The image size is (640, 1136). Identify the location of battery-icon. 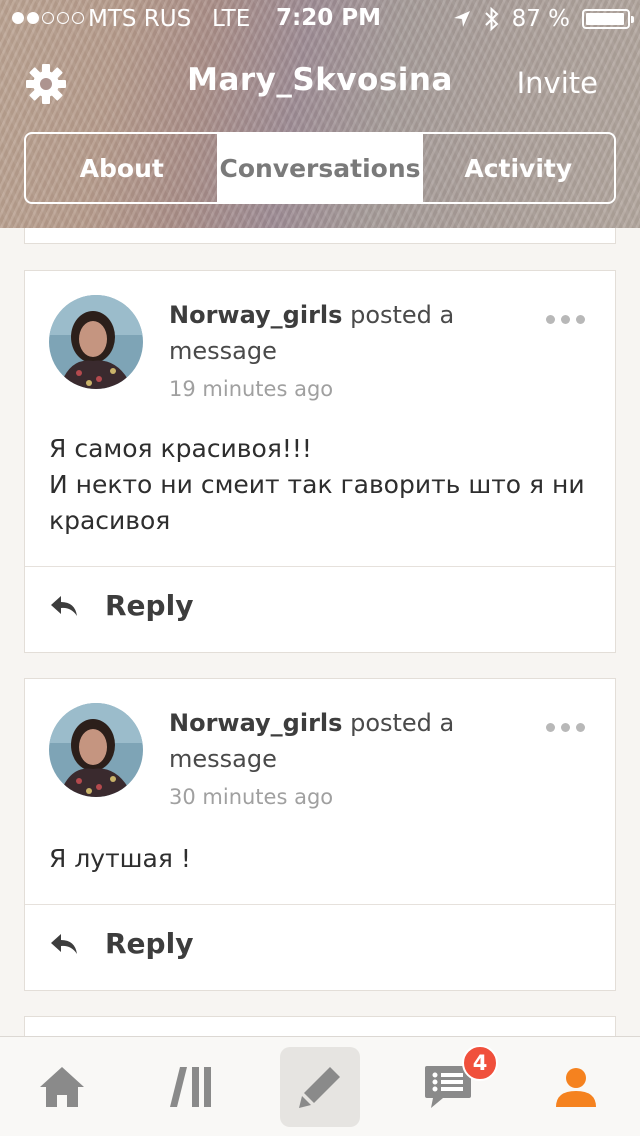
(608, 19).